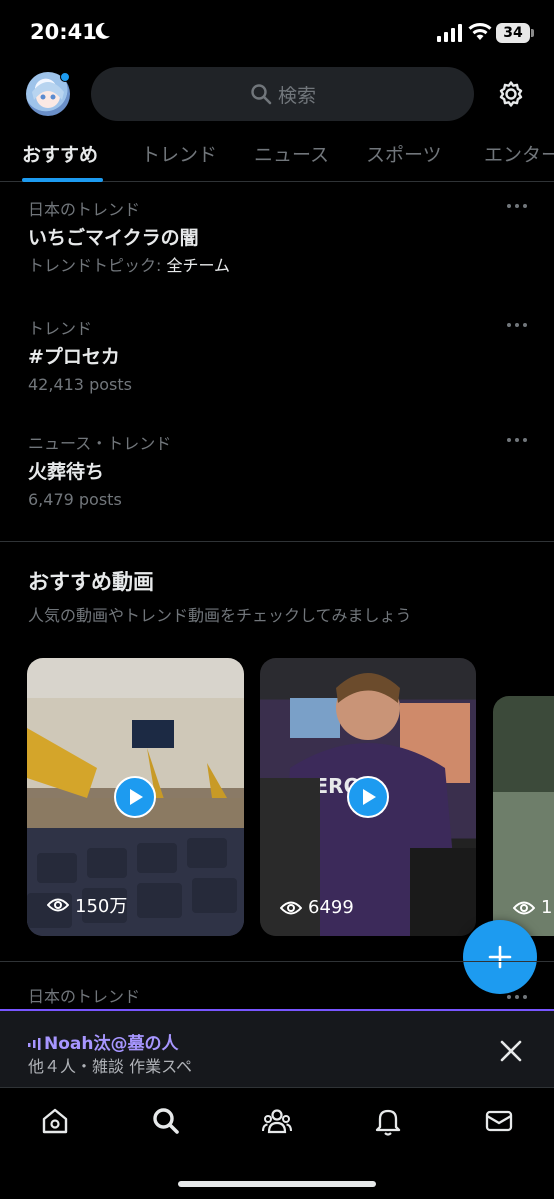 The width and height of the screenshot is (554, 1199). What do you see at coordinates (100, 443) in the screenshot?
I see `trend-category: ニュース・トレンド` at bounding box center [100, 443].